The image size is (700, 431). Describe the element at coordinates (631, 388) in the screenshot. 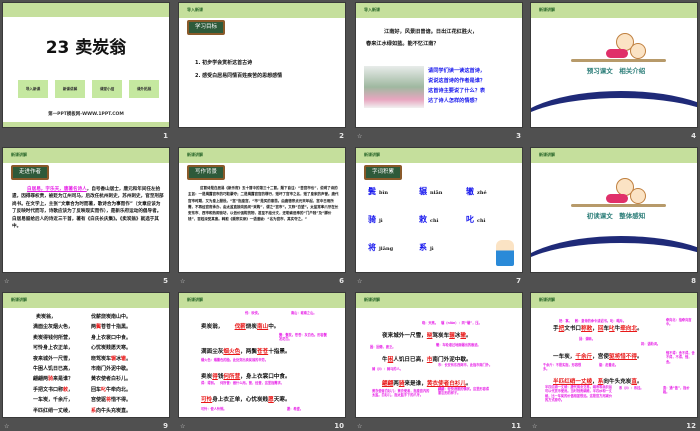

I see `annotation-note: 系（jì）：系挂。` at that location.